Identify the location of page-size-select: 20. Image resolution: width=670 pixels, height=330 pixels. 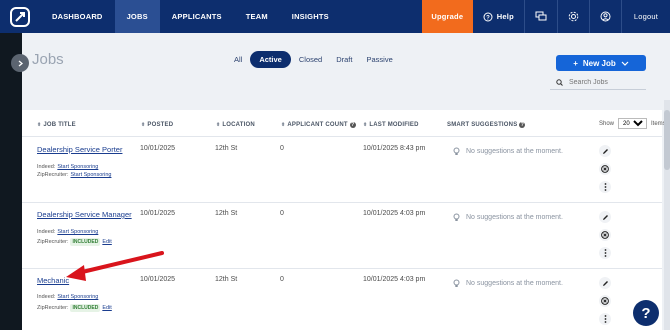
(633, 123).